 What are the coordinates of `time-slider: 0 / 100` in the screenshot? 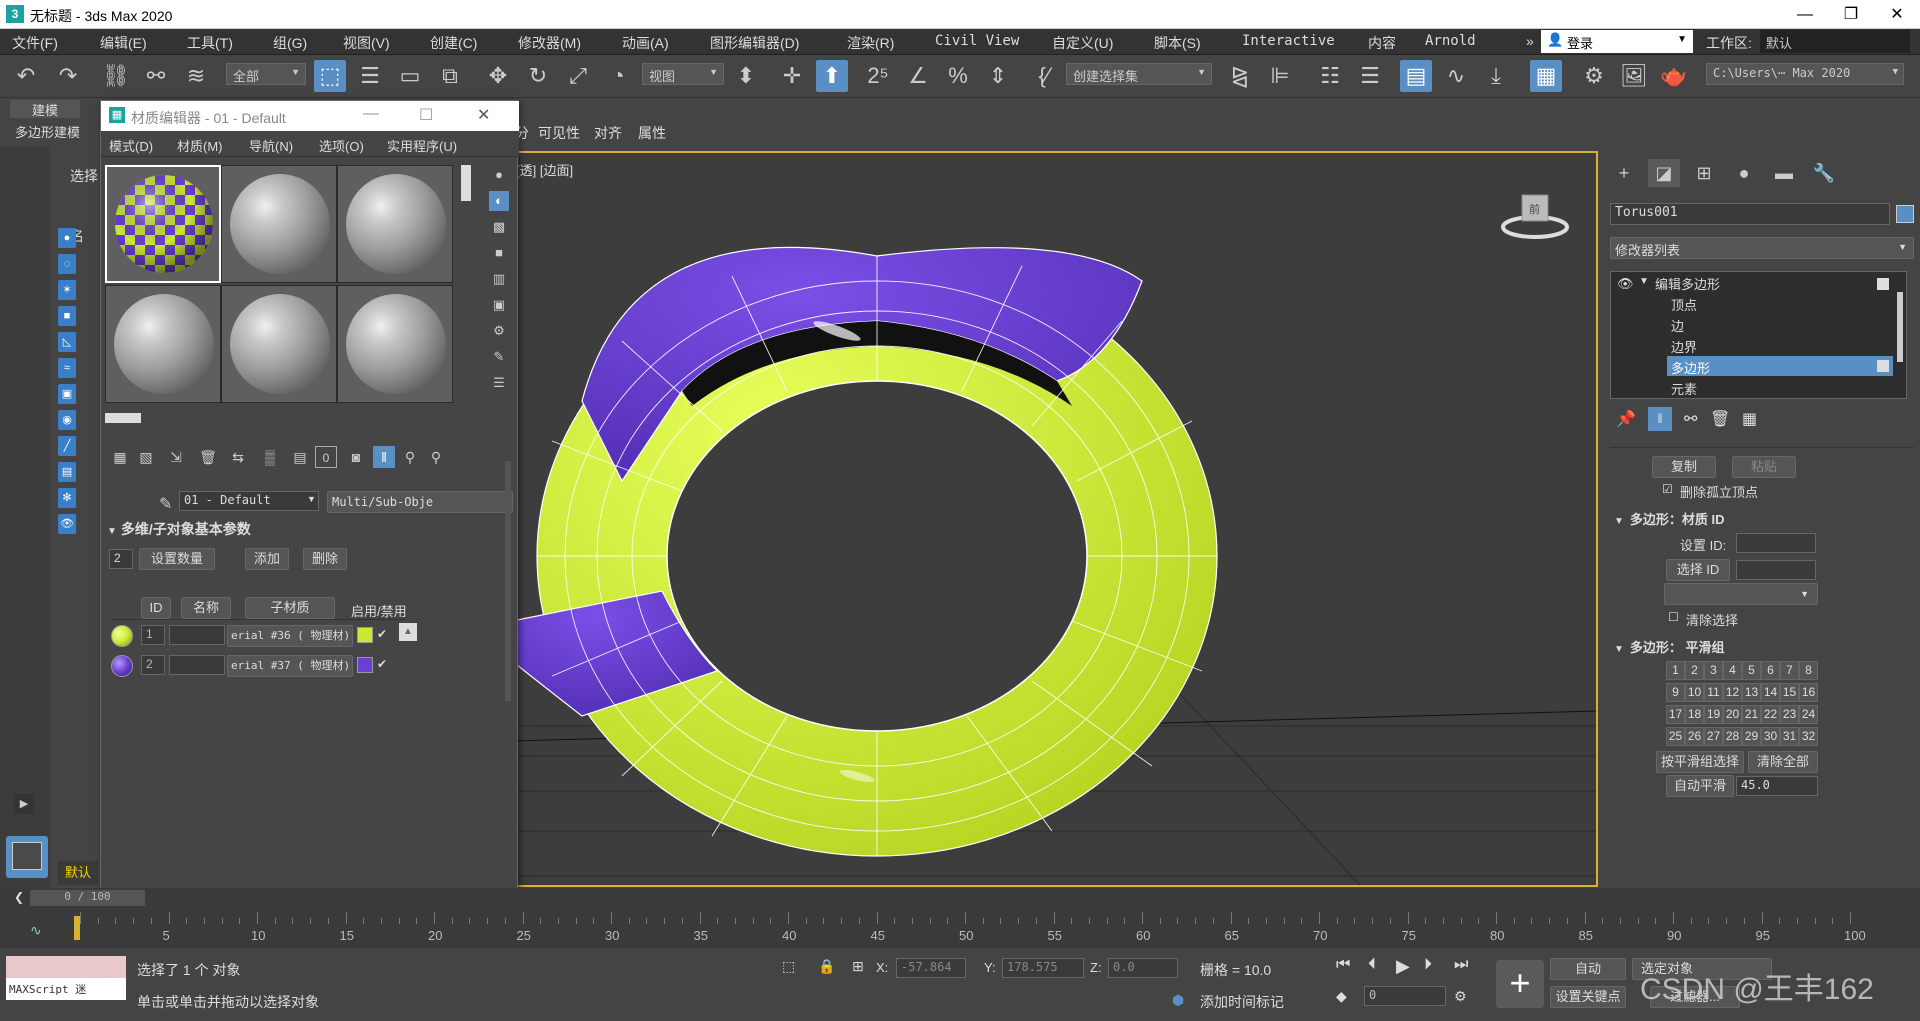 It's located at (87, 898).